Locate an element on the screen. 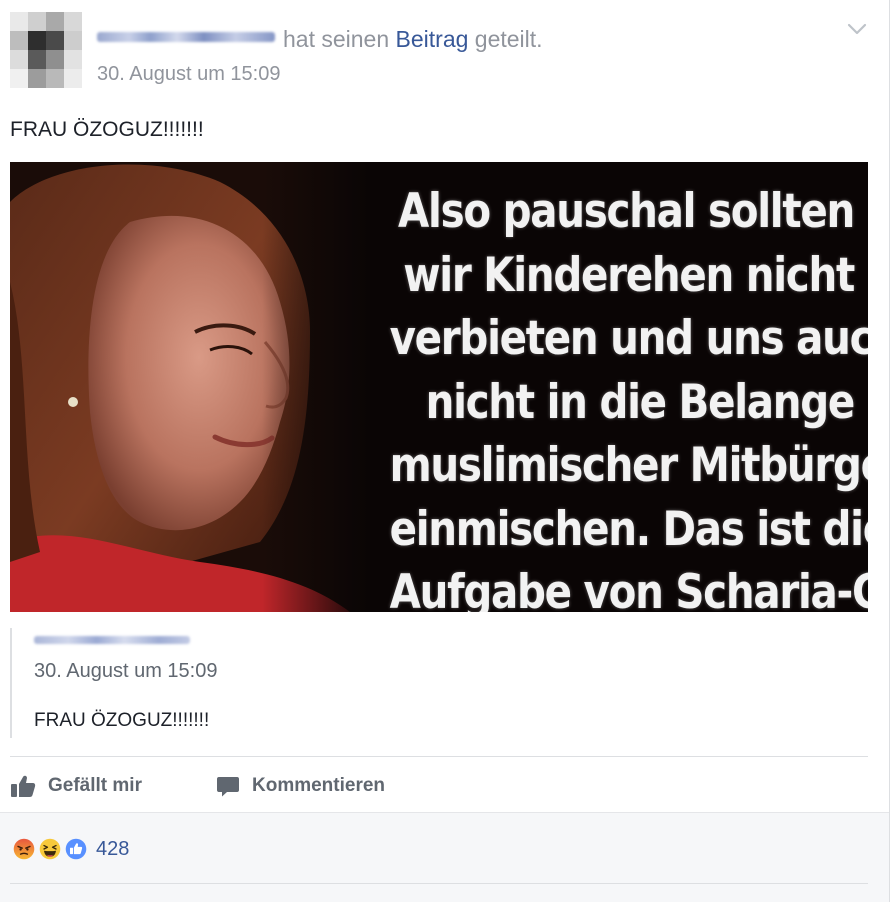 The height and width of the screenshot is (902, 890). caption-line: wir Kinderehen nicht is located at coordinates (629, 275).